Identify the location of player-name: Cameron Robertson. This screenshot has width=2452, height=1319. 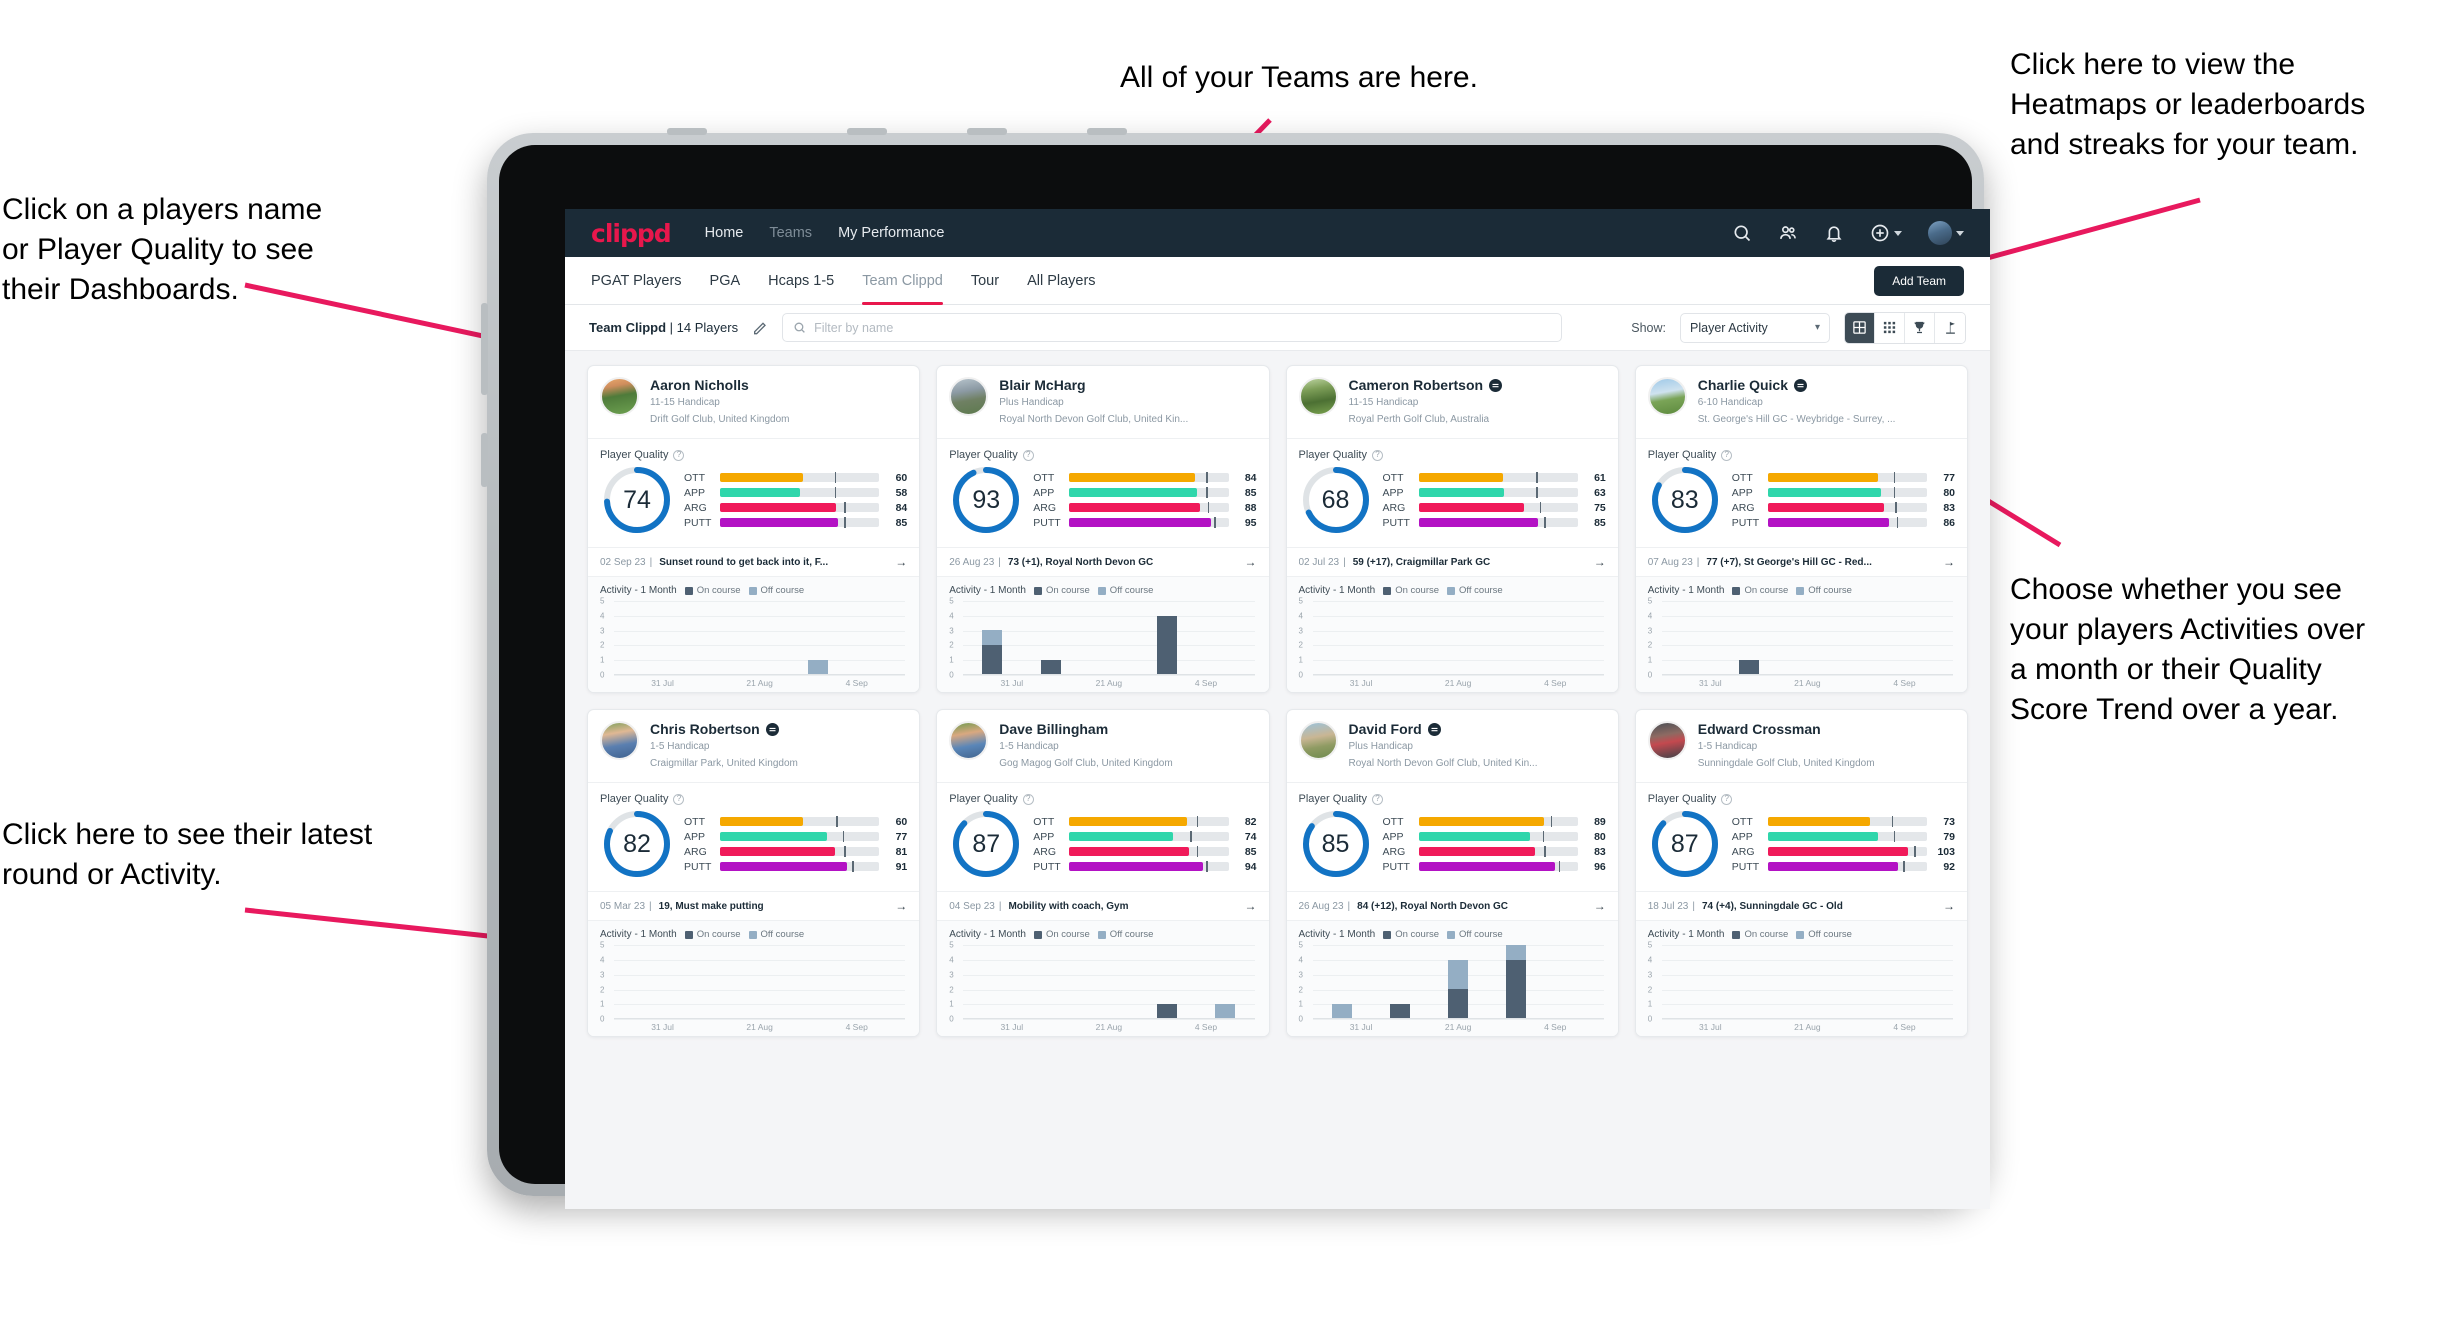
(1426, 385).